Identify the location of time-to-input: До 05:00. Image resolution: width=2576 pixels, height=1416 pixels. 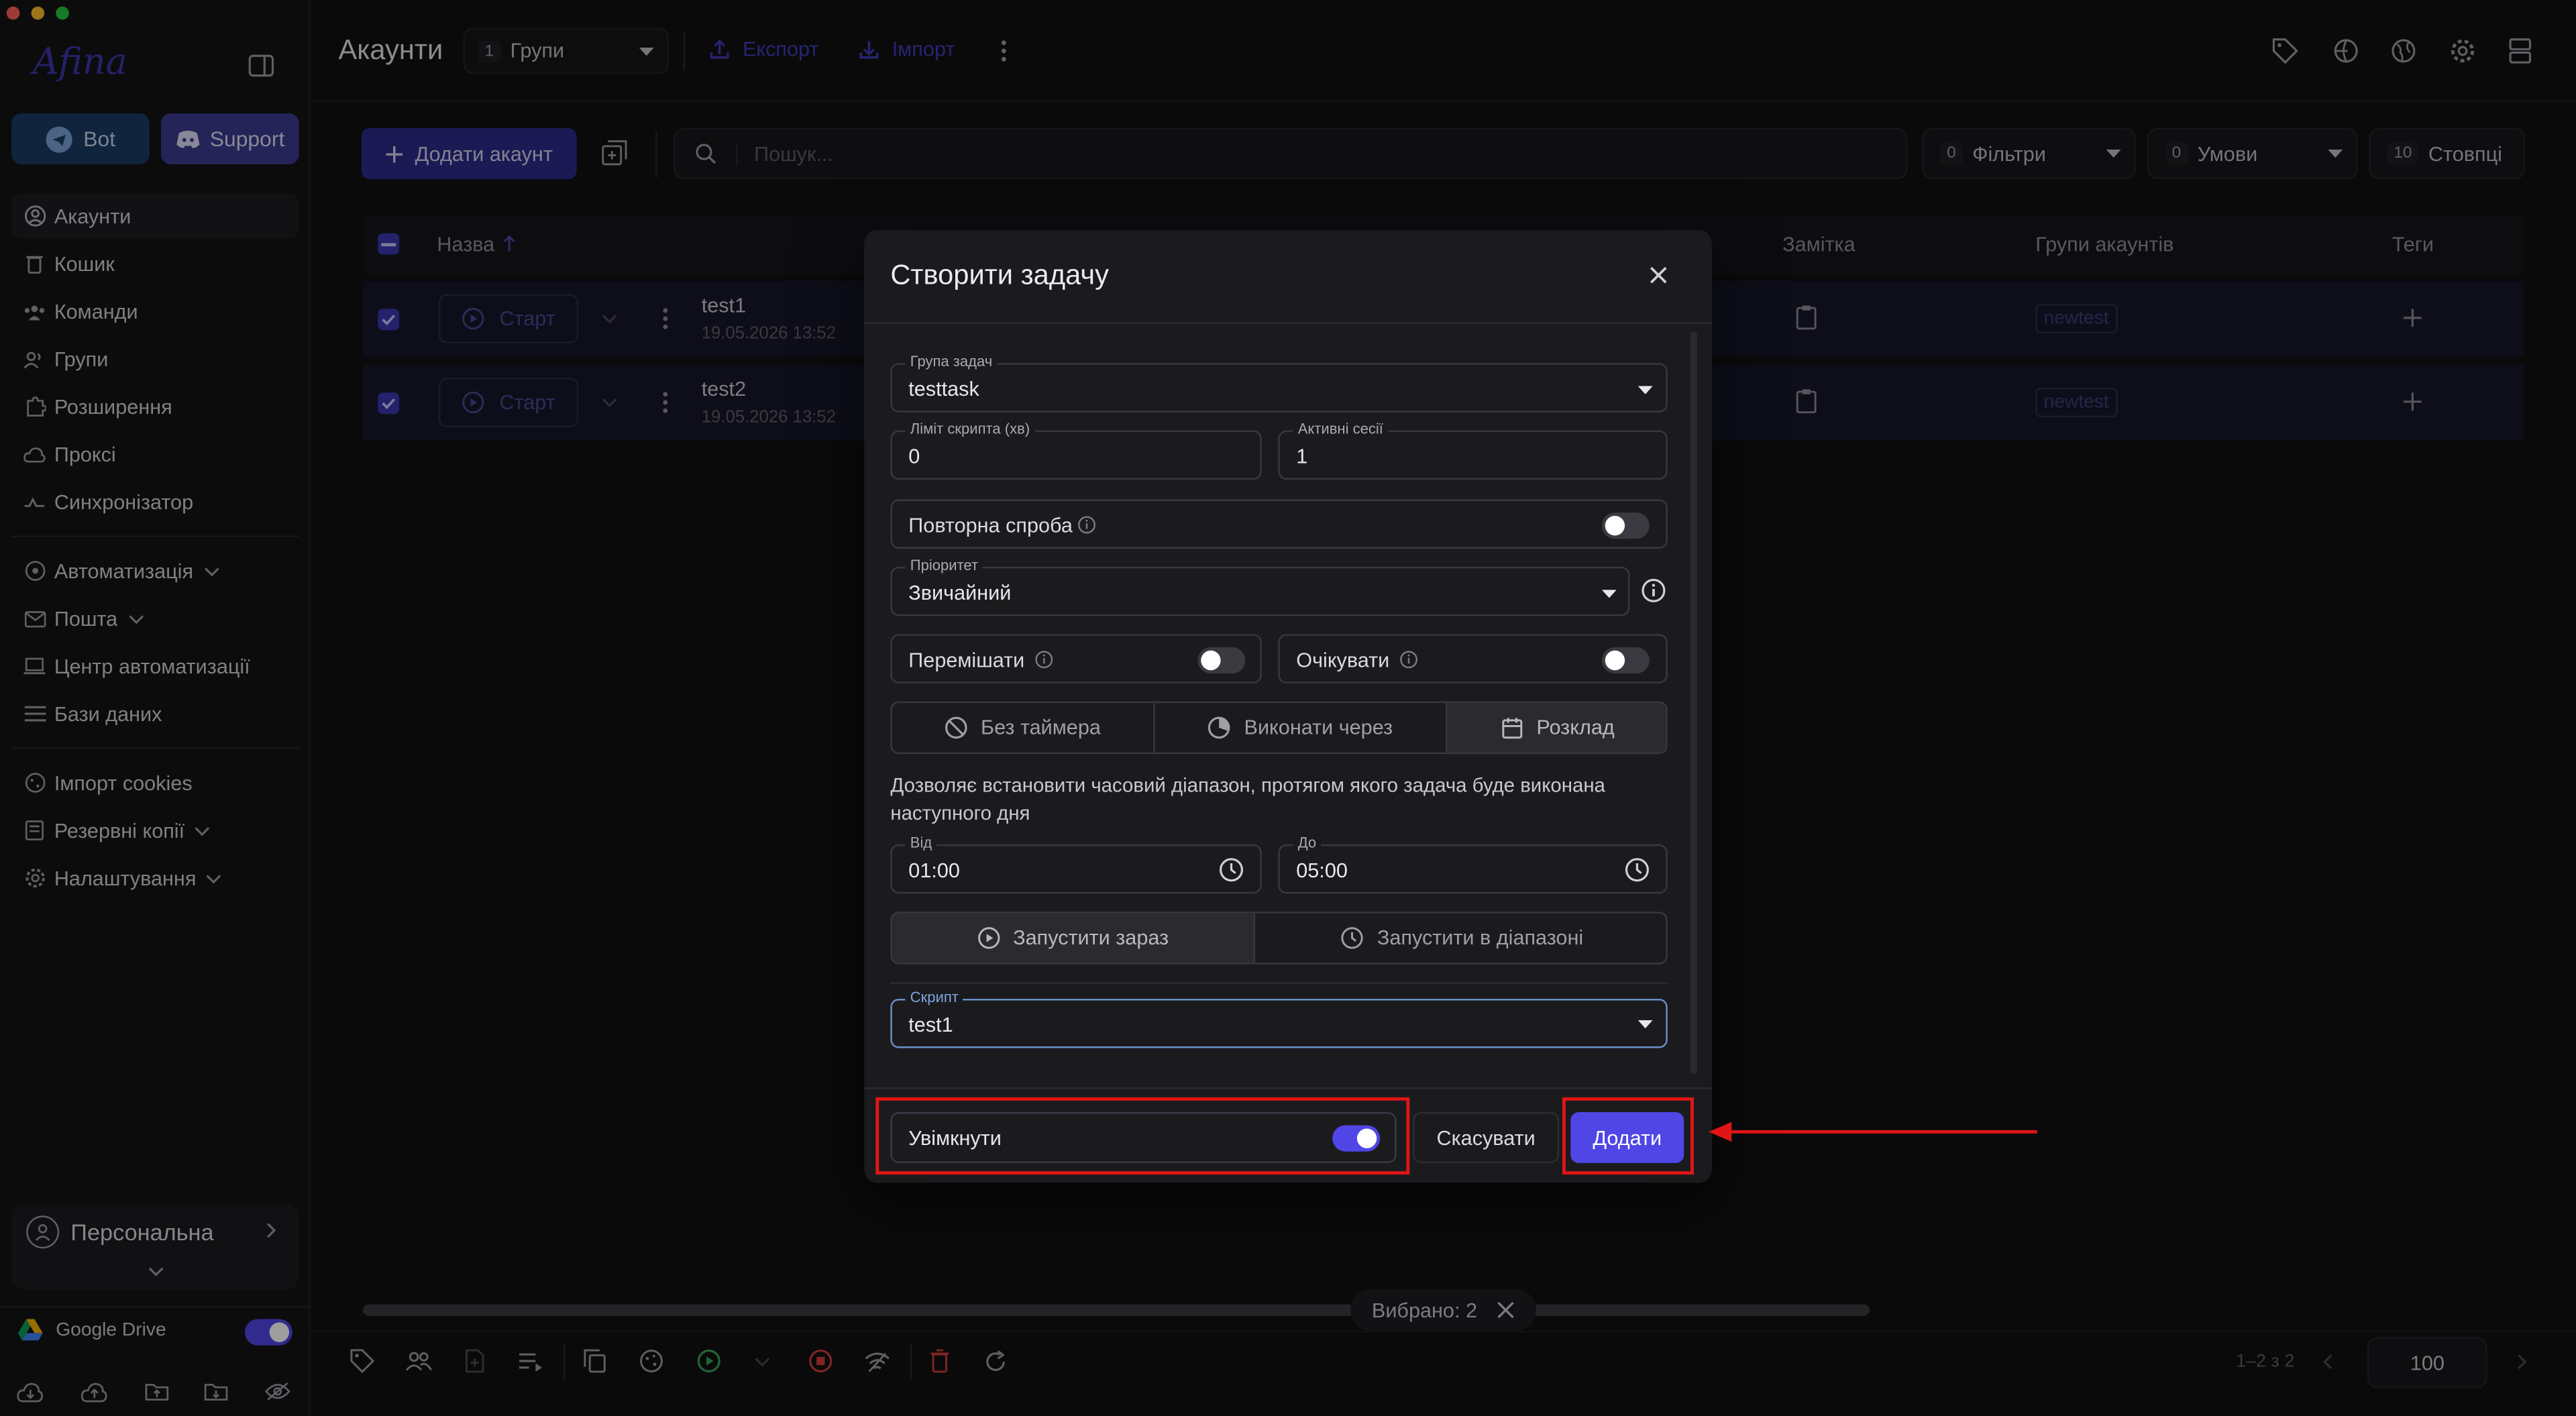
(1473, 864).